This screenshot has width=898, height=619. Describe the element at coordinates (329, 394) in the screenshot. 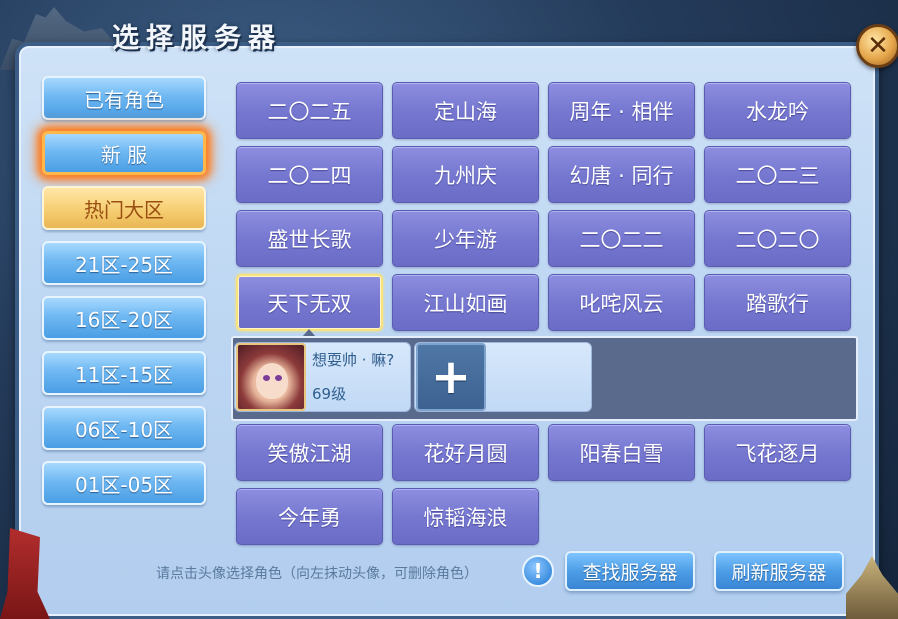

I see `role-level: 69级` at that location.